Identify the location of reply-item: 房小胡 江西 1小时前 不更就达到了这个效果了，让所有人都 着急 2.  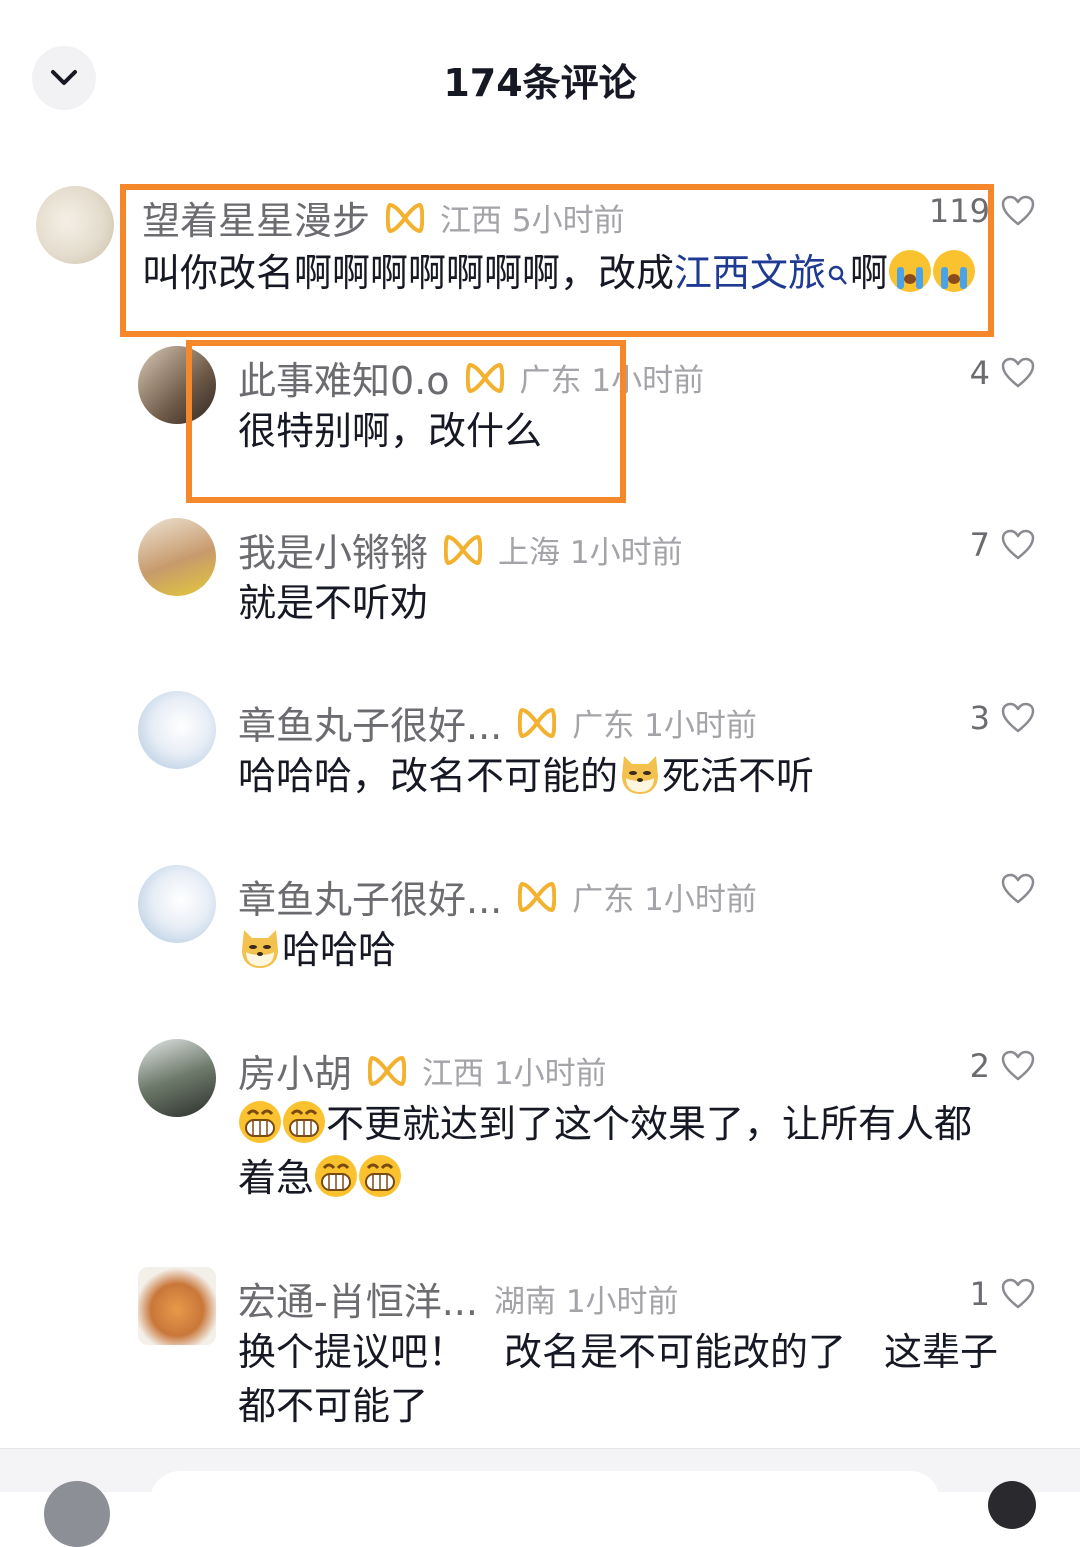
(540, 1127).